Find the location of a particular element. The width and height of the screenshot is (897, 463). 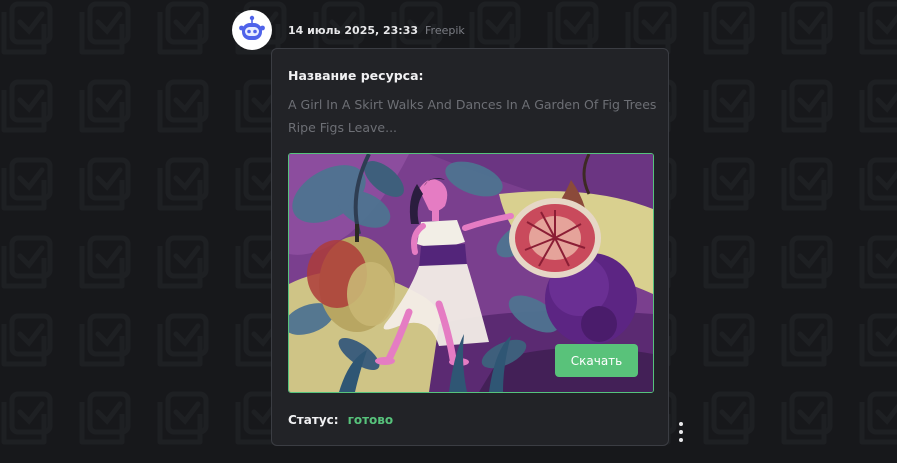

more-vertical-icon is located at coordinates (681, 432).